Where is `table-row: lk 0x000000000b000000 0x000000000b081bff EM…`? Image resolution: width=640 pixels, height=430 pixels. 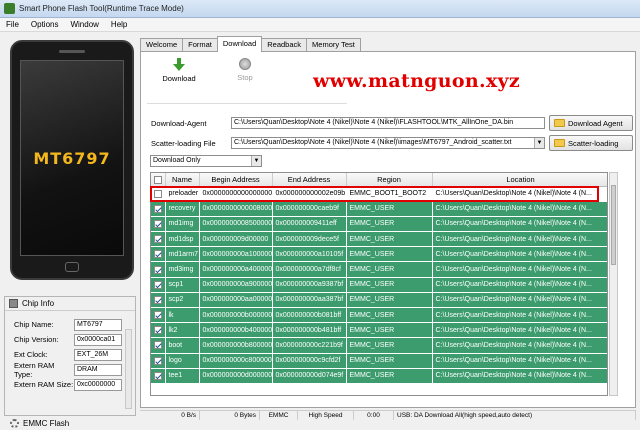 table-row: lk 0x000000000b000000 0x000000000b081bff EM… is located at coordinates (379, 315).